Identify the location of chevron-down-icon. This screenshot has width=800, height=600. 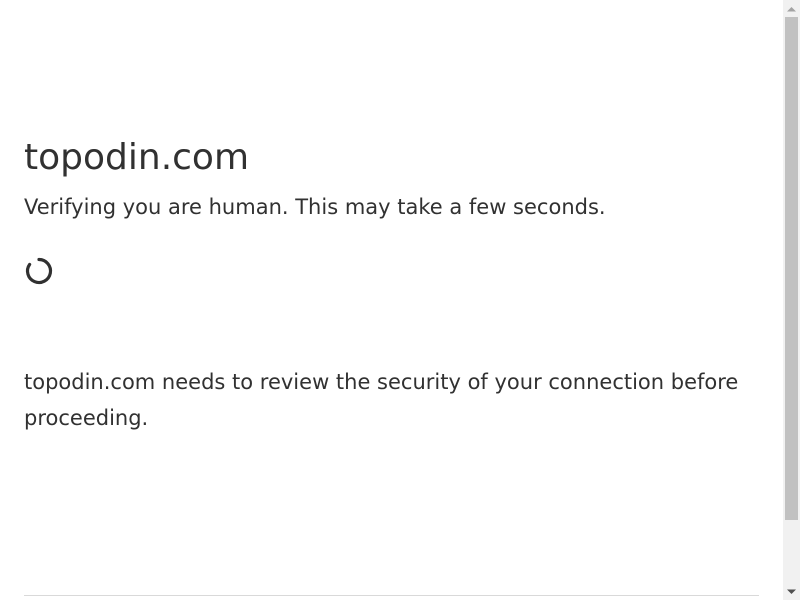
(791, 591).